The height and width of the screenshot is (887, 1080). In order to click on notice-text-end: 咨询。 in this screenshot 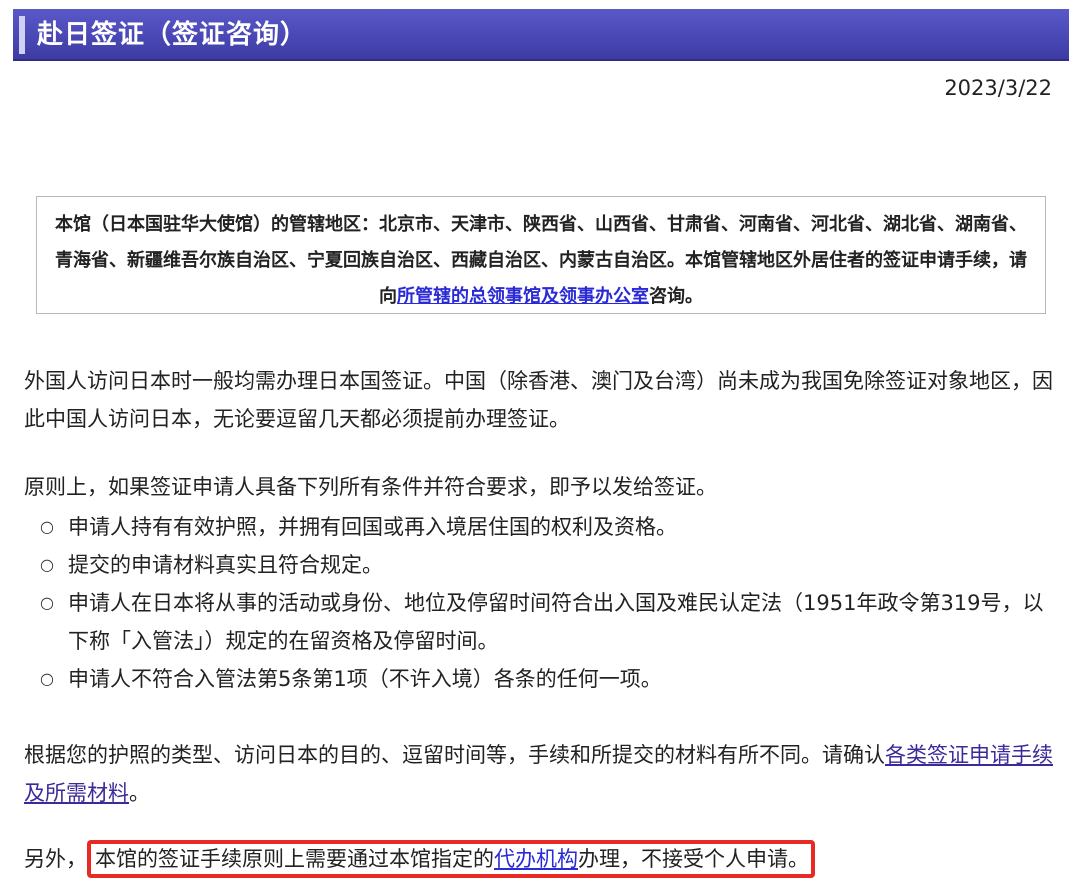, I will do `click(676, 296)`.